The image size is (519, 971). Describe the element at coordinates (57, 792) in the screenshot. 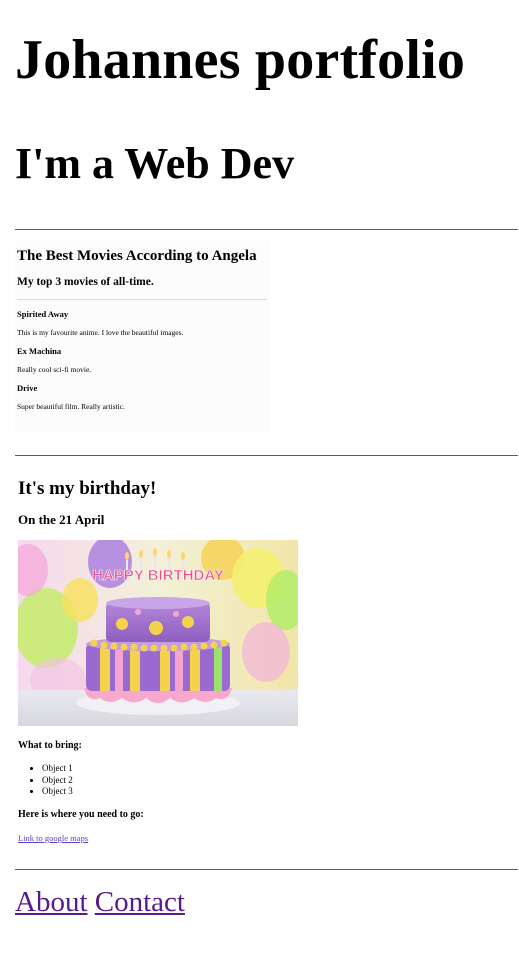

I see `list-item: Object 3` at that location.